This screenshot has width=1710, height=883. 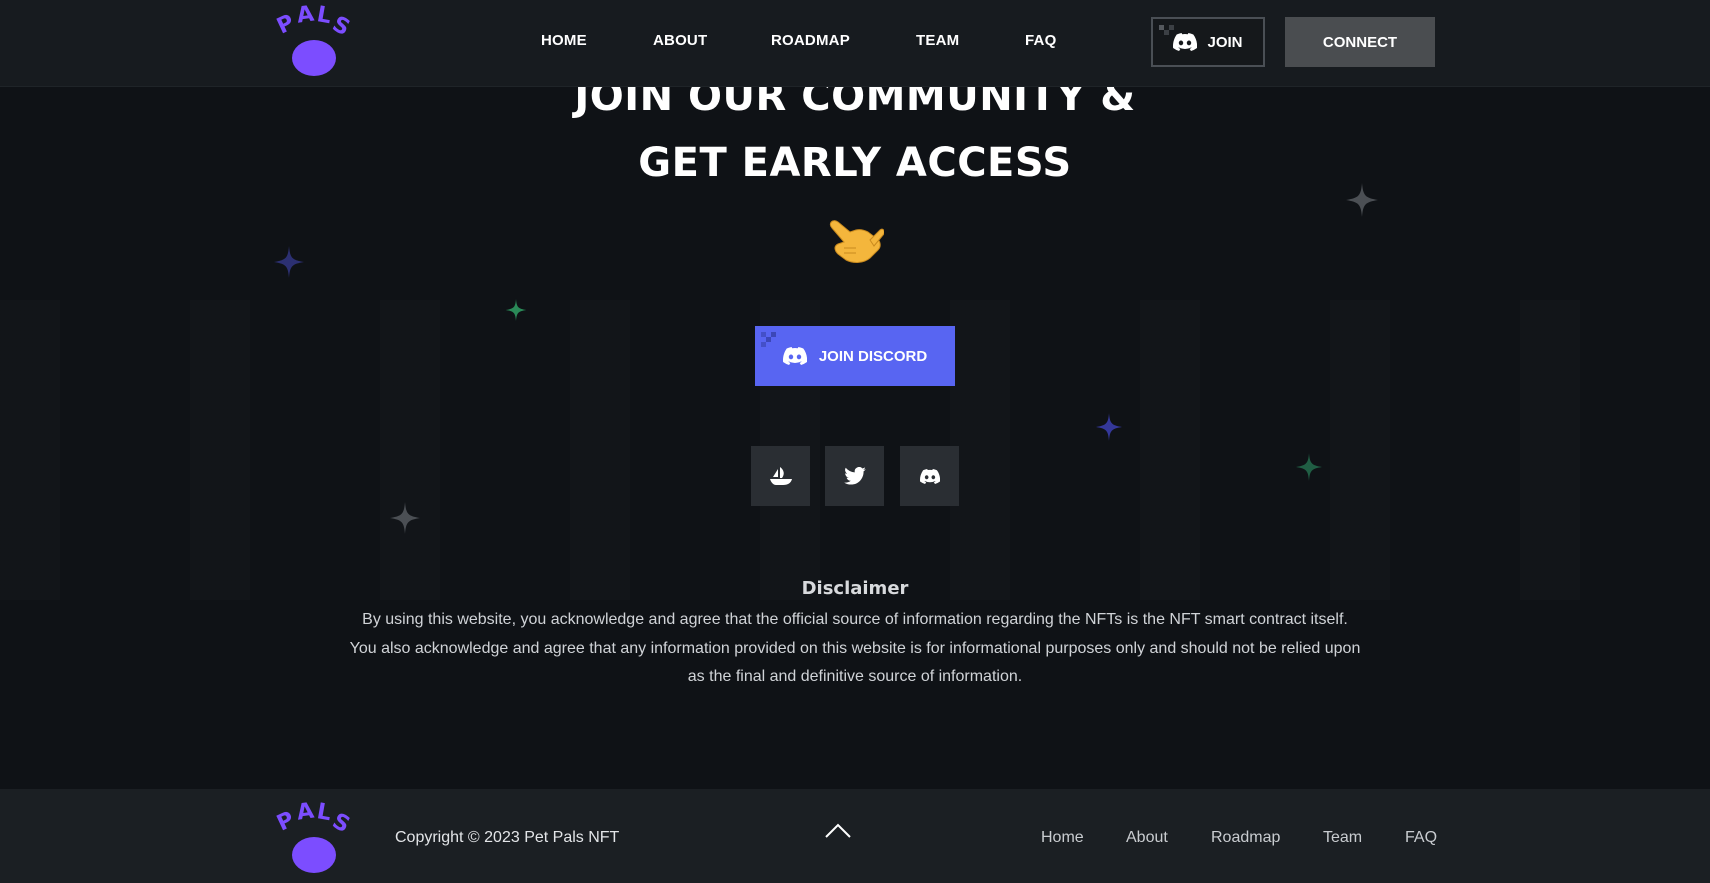 I want to click on twitter-button, so click(x=854, y=476).